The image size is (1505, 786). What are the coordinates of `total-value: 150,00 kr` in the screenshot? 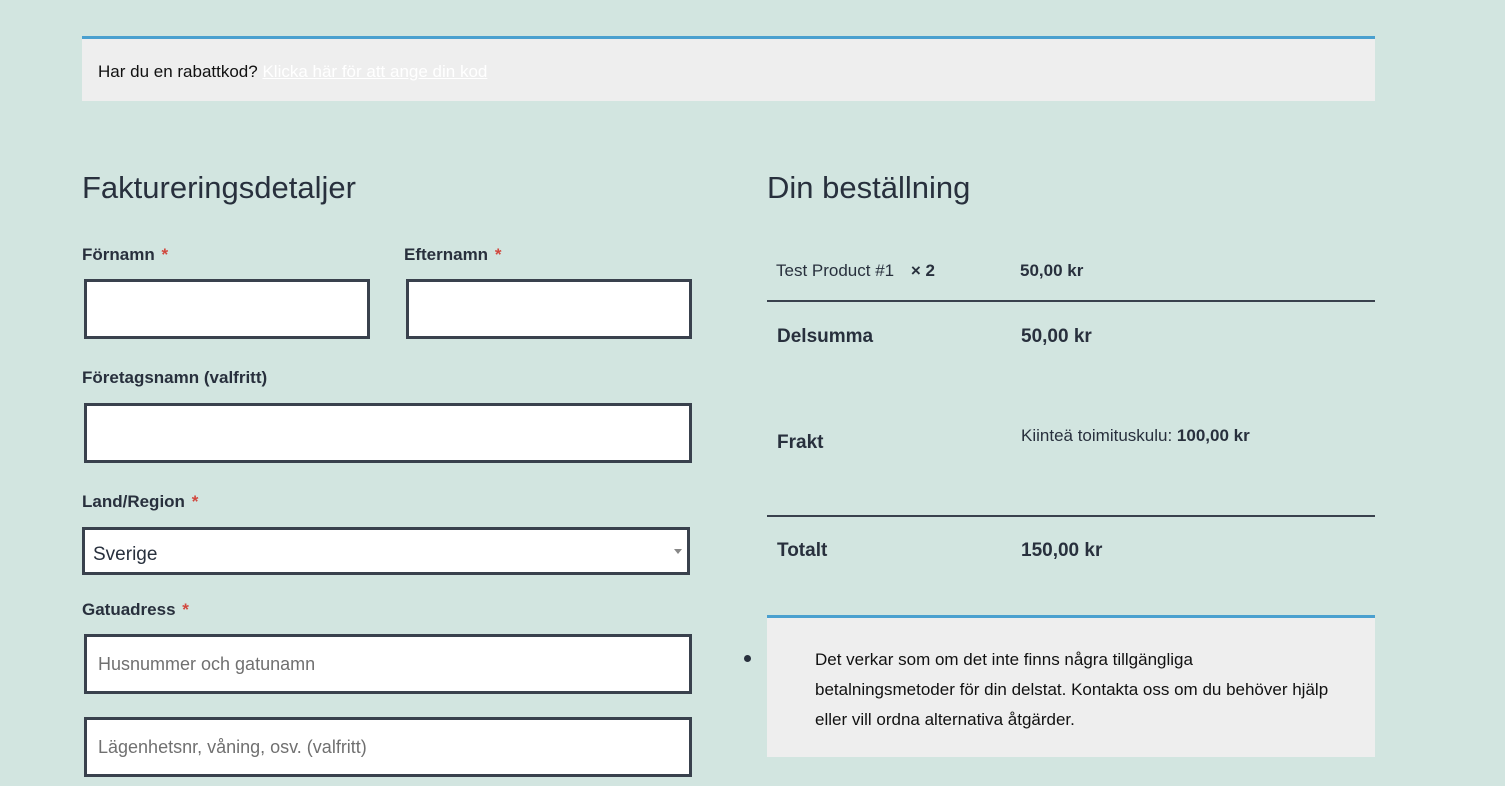 It's located at (1062, 550).